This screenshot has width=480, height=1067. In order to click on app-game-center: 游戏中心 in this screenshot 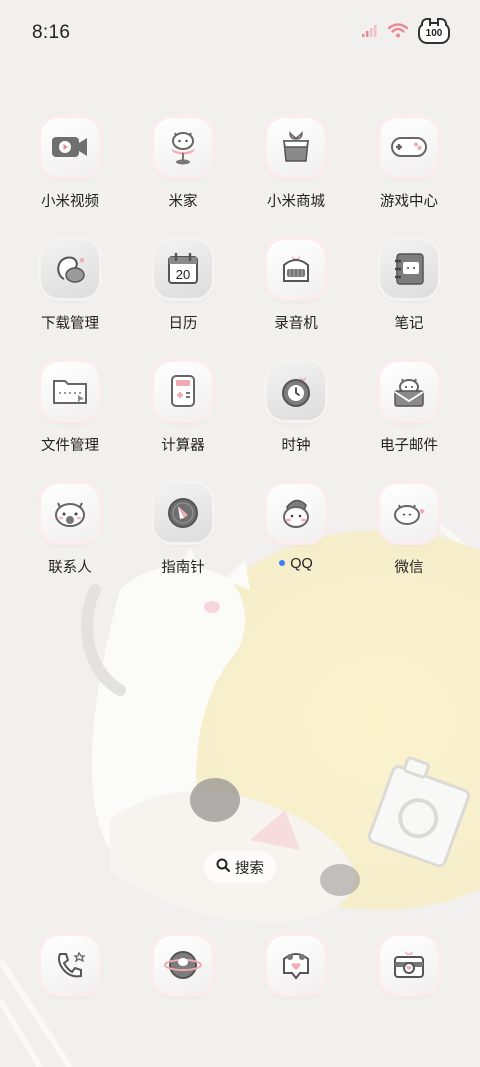, I will do `click(409, 164)`.